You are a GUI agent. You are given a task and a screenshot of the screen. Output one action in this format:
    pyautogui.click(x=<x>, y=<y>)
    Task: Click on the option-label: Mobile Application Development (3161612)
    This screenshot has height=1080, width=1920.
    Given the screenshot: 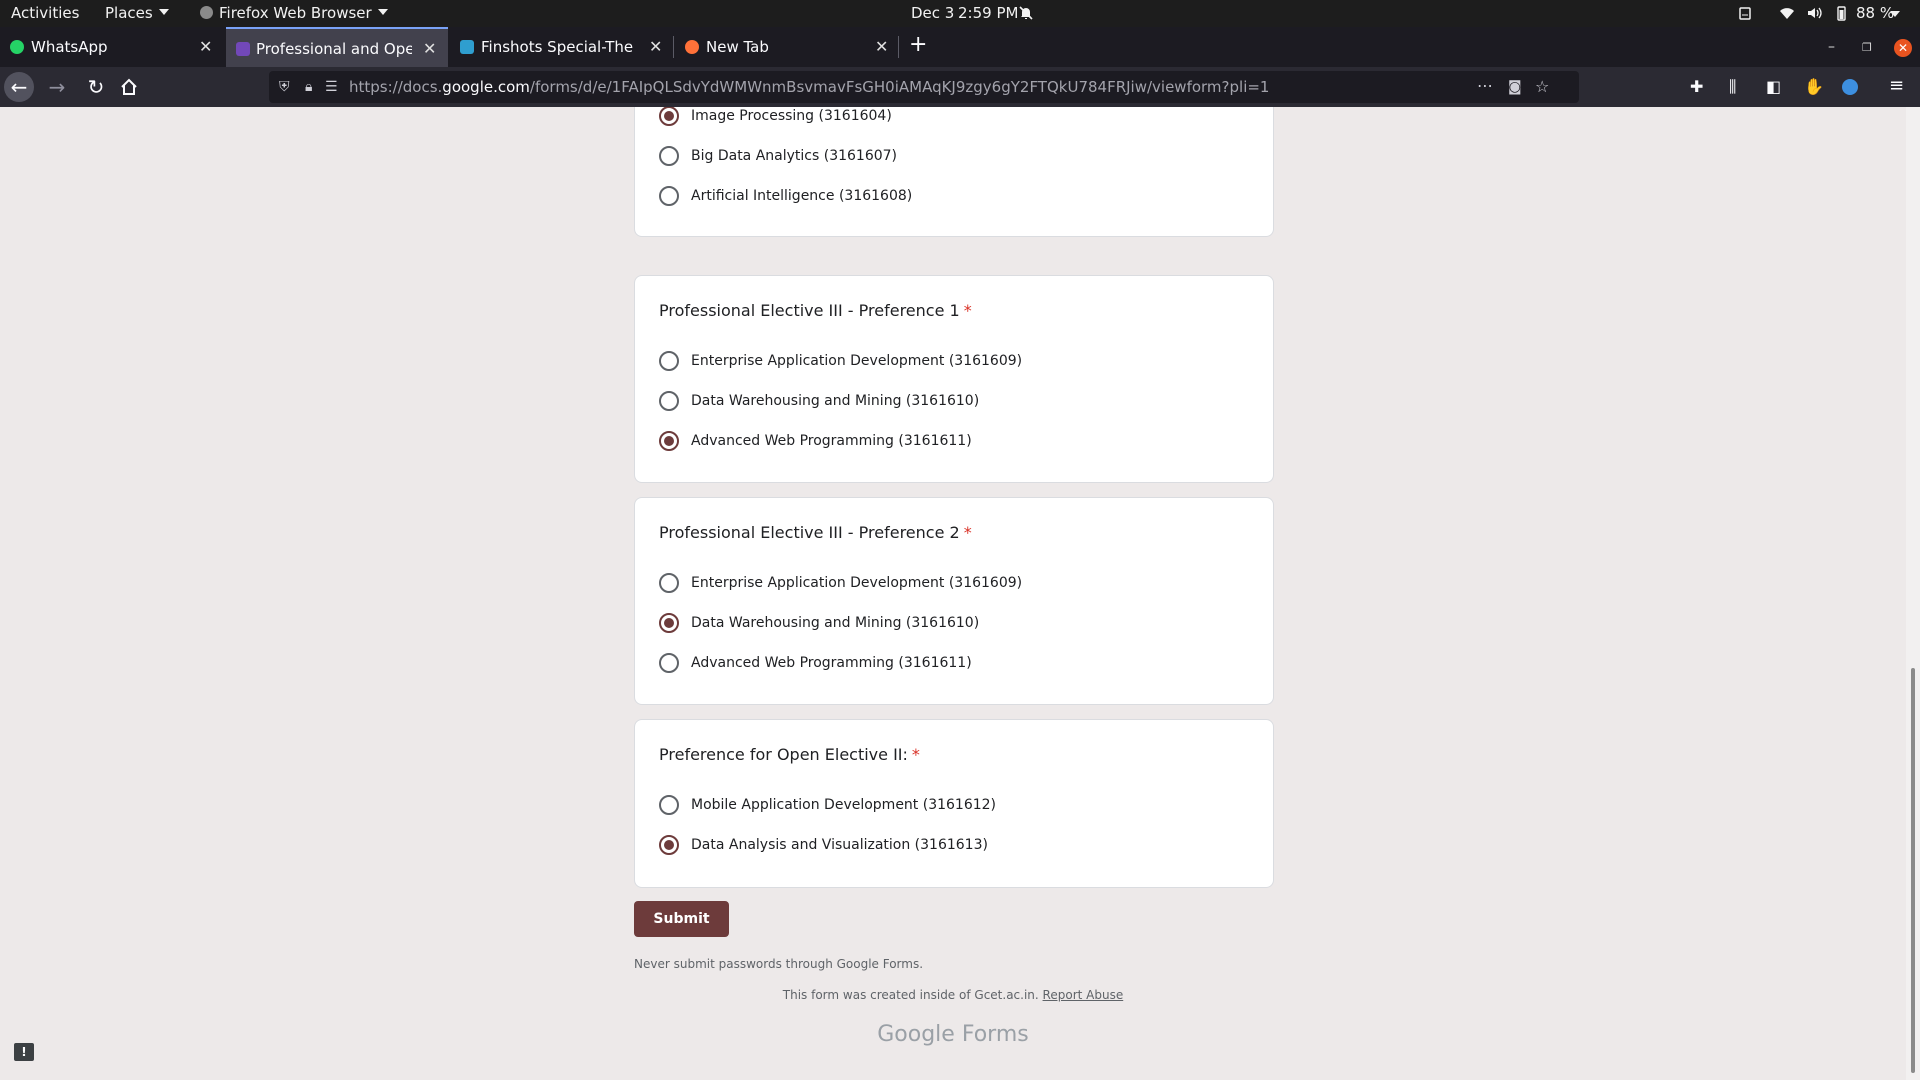 What is the action you would take?
    pyautogui.click(x=844, y=805)
    